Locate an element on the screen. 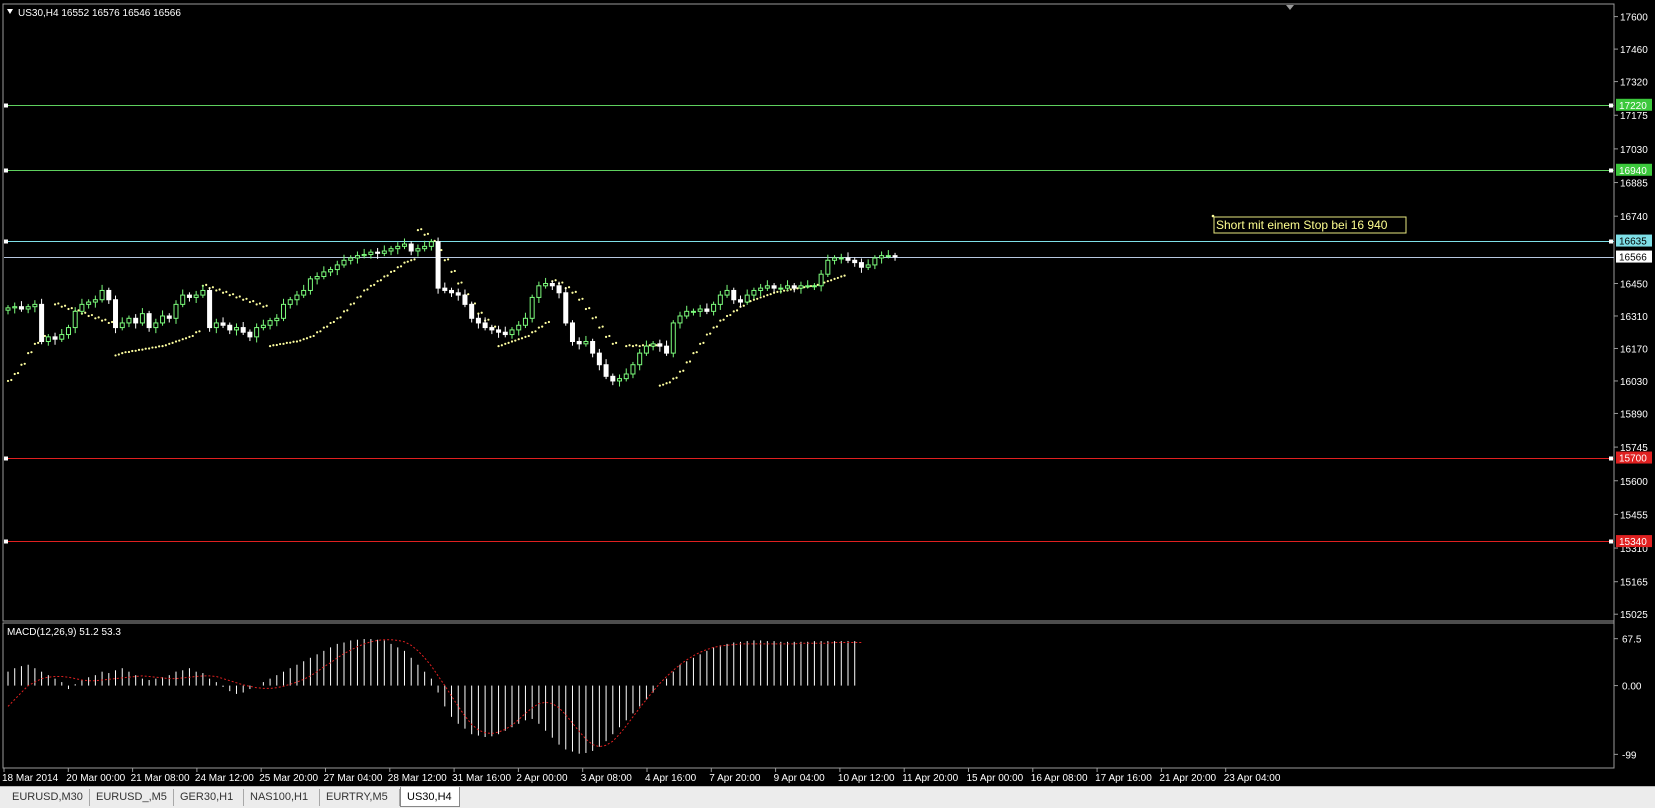 The height and width of the screenshot is (808, 1655). price-tick-label: 15025 is located at coordinates (1634, 615).